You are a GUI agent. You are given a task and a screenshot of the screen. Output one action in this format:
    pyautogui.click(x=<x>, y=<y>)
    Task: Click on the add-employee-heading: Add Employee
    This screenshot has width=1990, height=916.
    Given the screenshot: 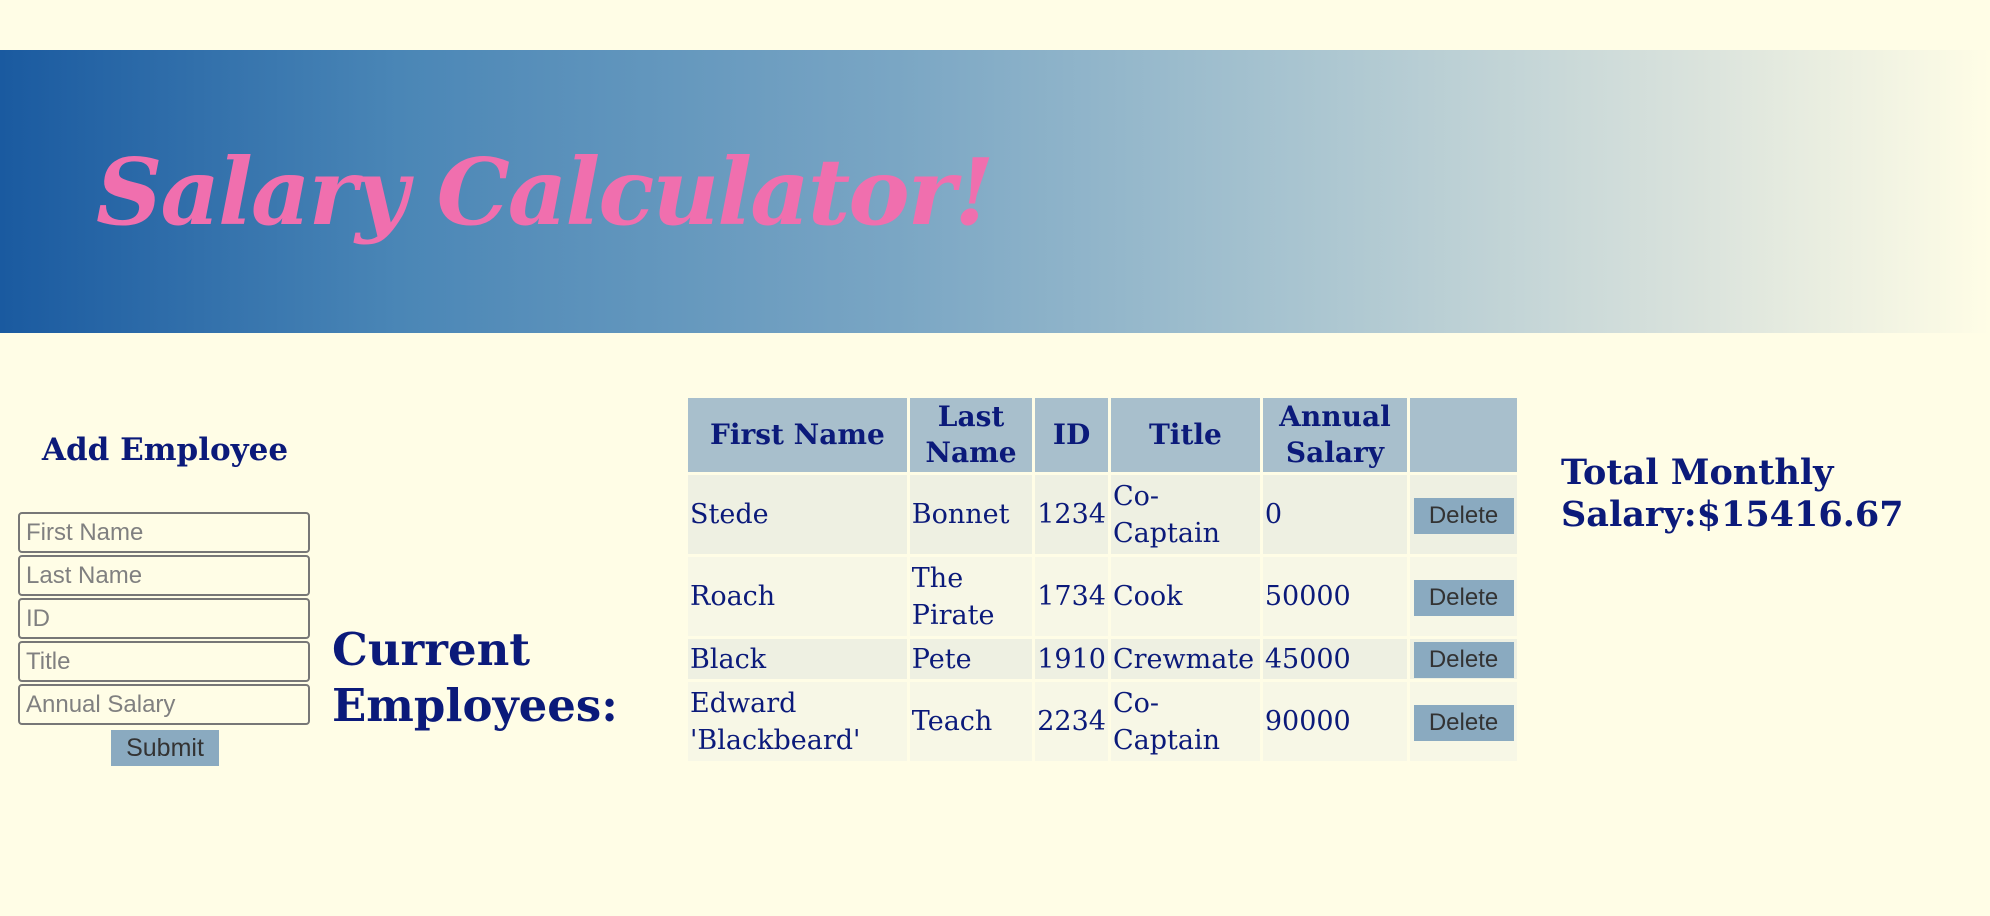 What is the action you would take?
    pyautogui.click(x=165, y=450)
    